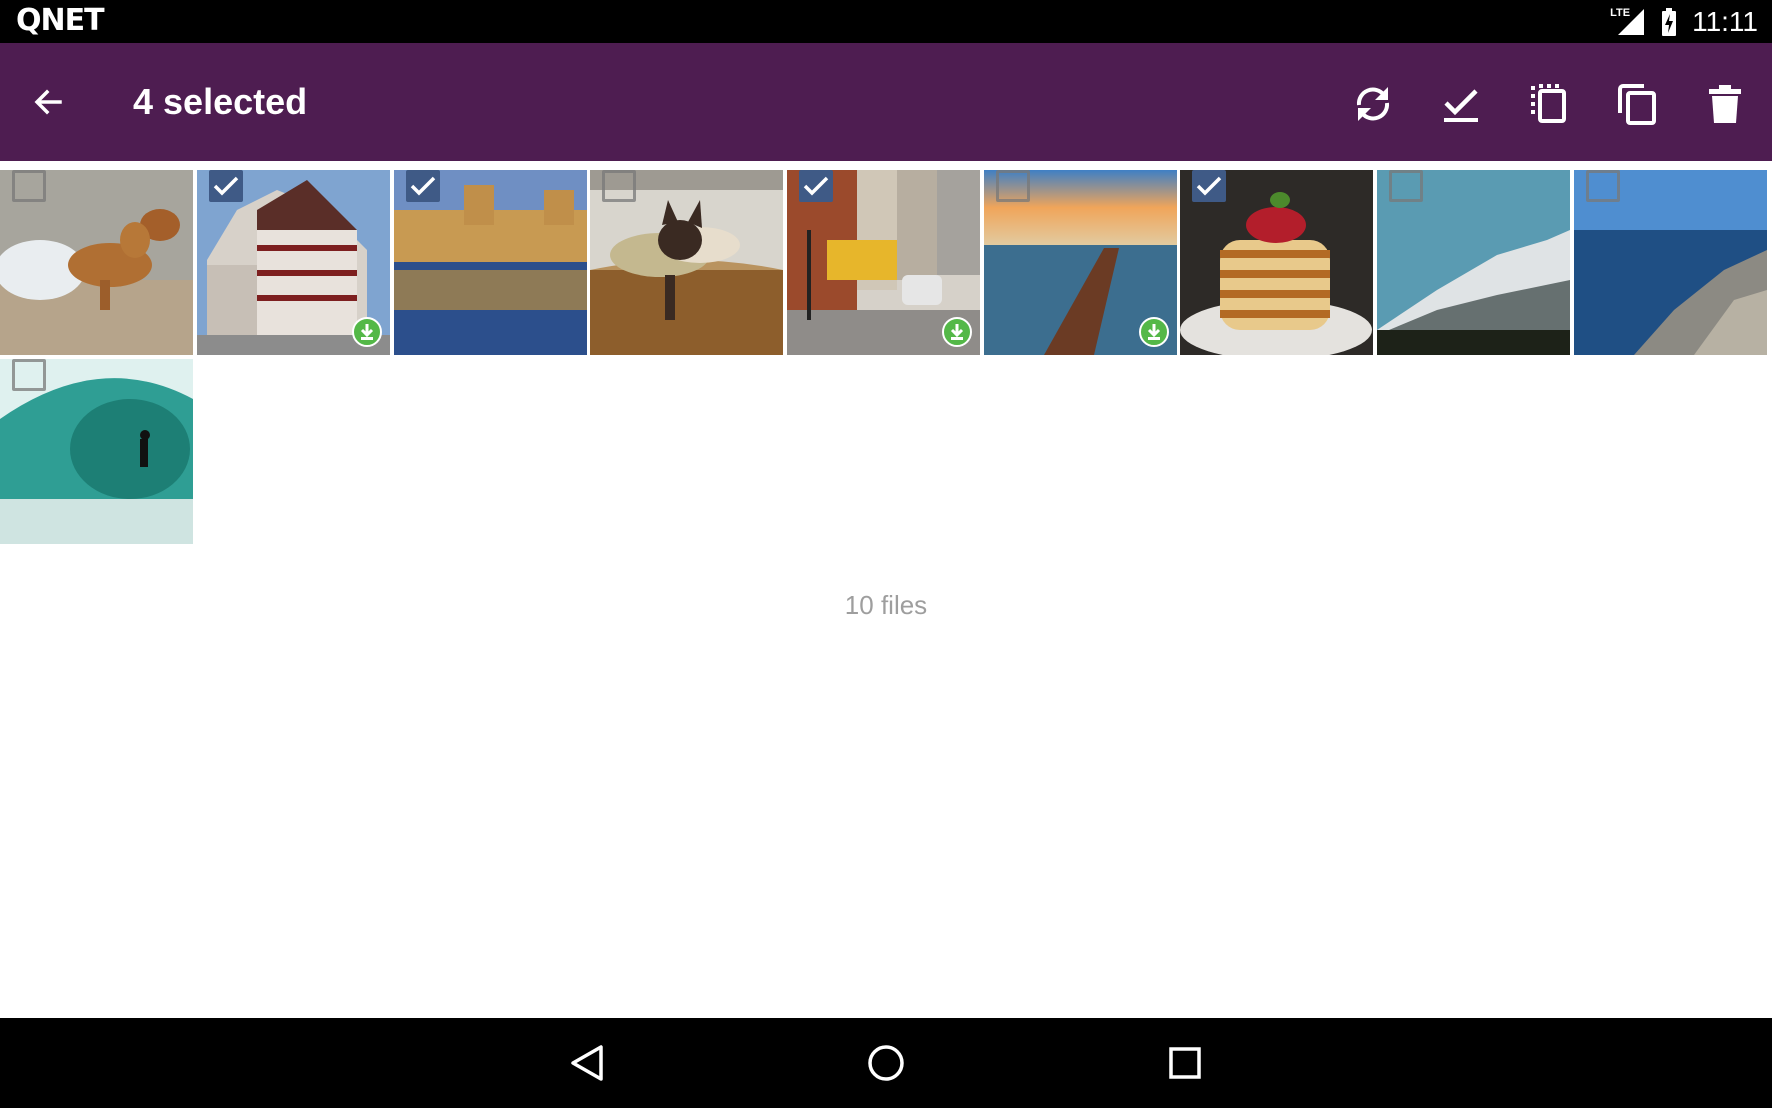 The image size is (1772, 1108). Describe the element at coordinates (1684, 21) in the screenshot. I see `status-indicators: LTE 11:11` at that location.